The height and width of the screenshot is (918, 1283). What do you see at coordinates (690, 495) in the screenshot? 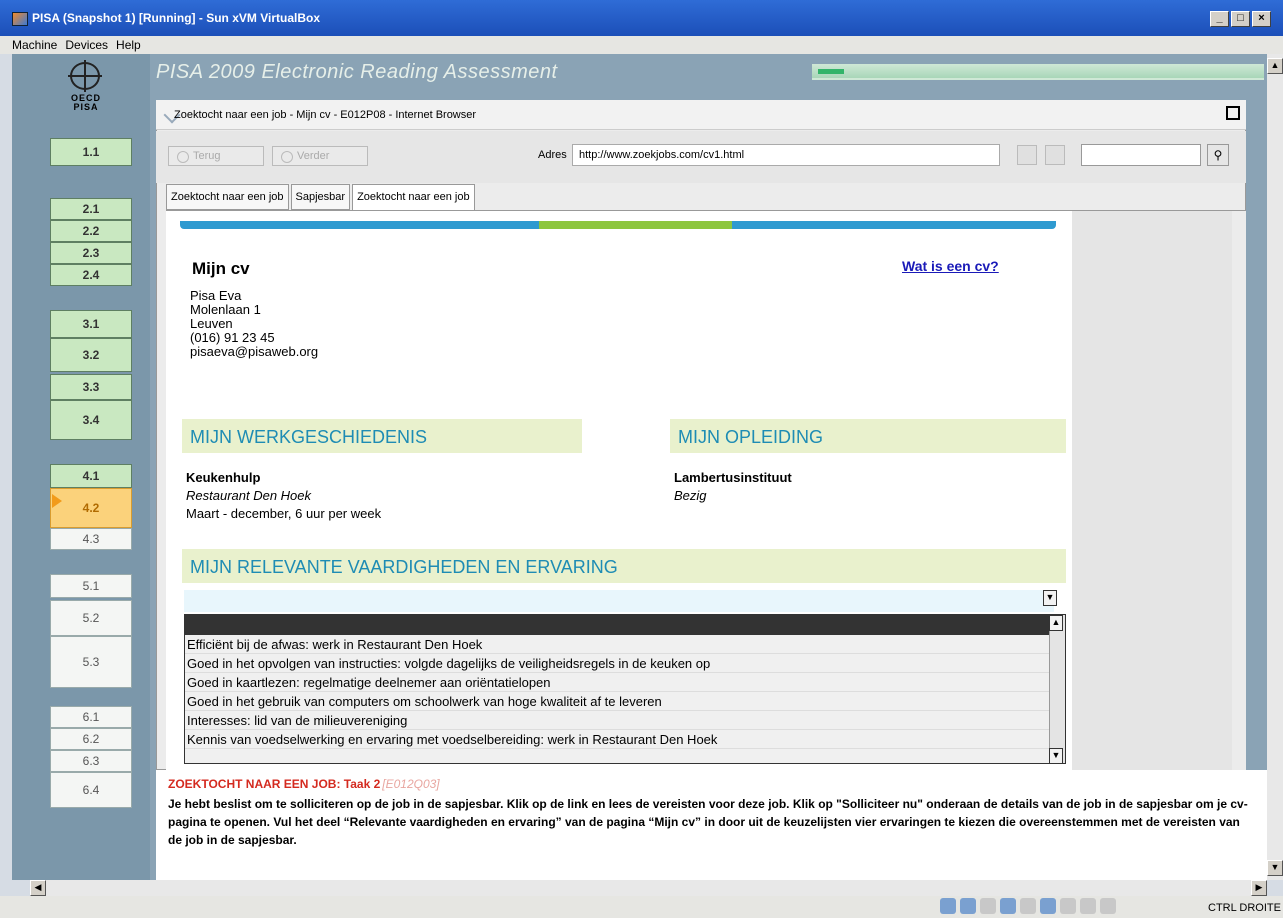
I see `school-status: Bezig` at bounding box center [690, 495].